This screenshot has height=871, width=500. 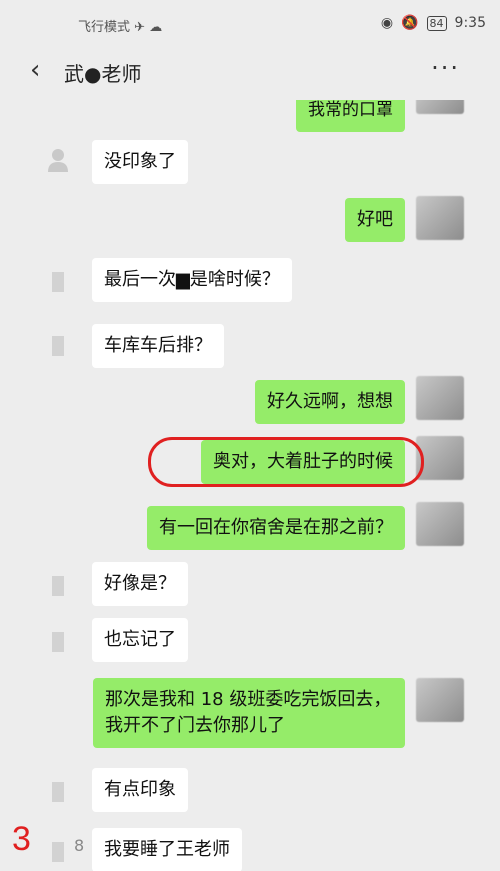 I want to click on battery-icon: 84, so click(x=436, y=23).